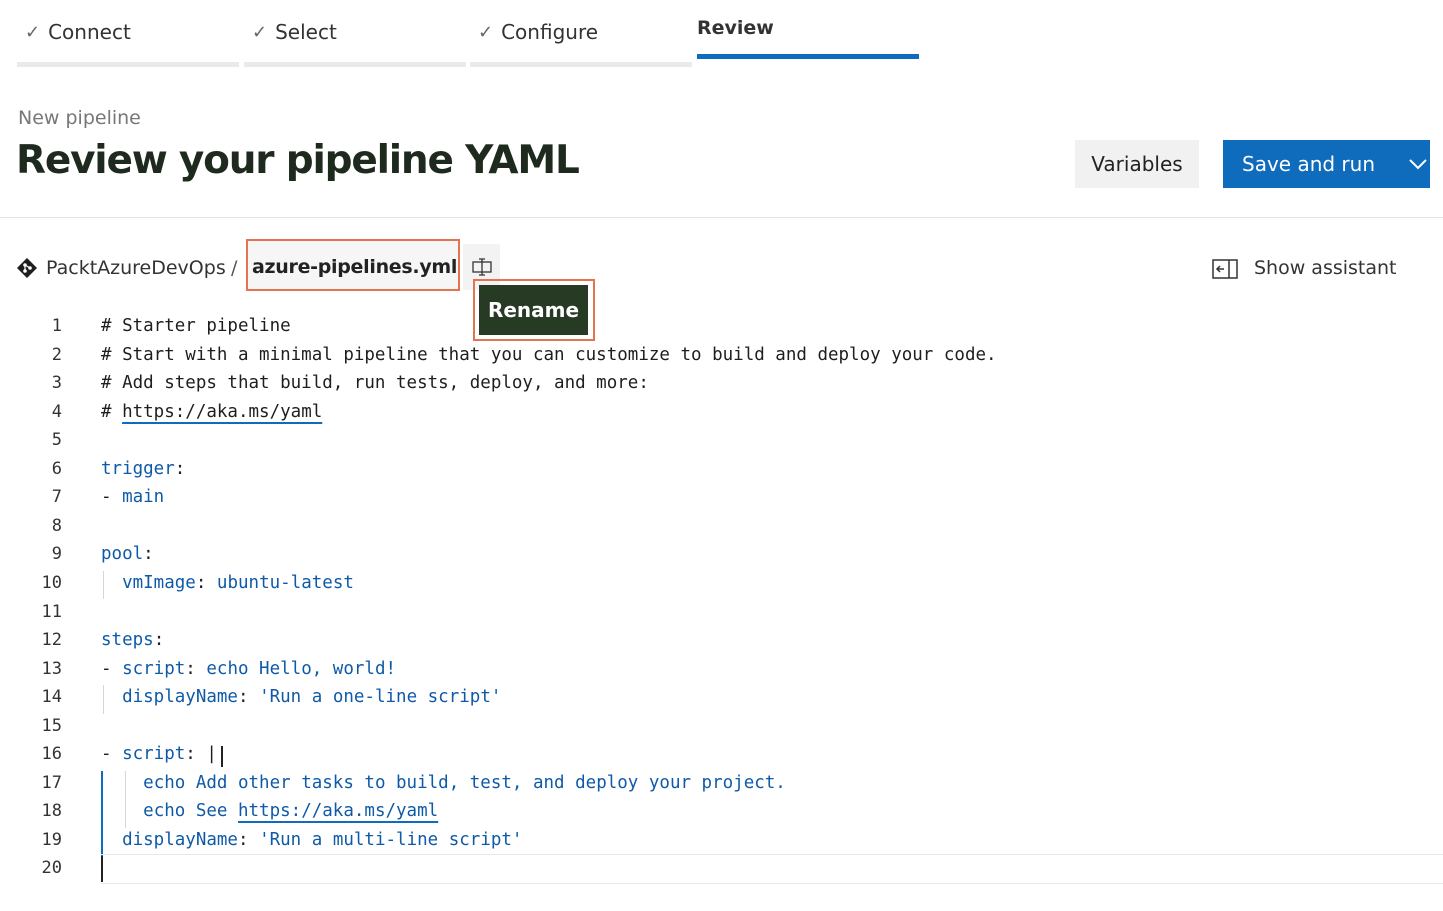  Describe the element at coordinates (122, 554) in the screenshot. I see `code-token: pool` at that location.